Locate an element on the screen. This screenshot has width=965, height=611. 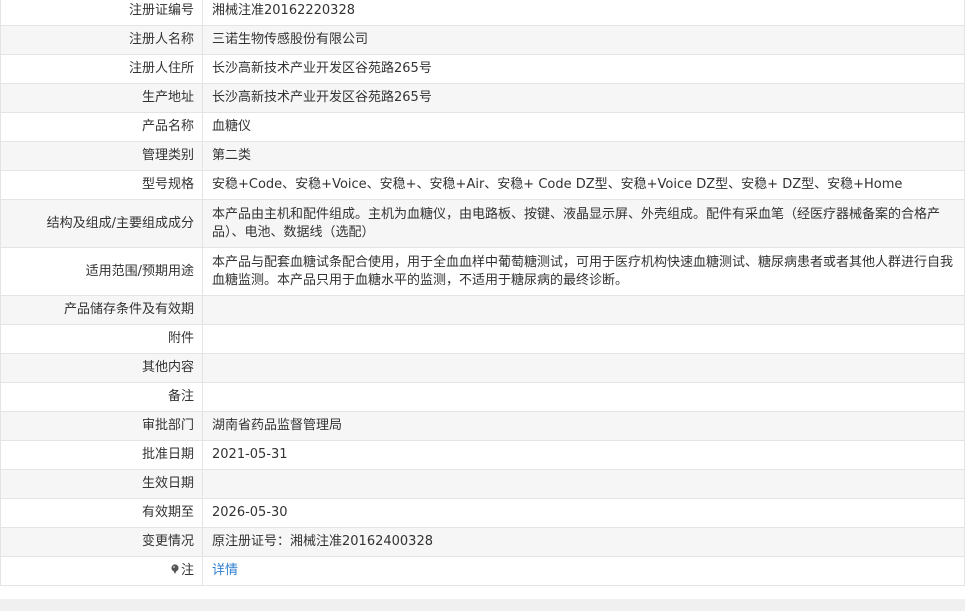
value-approval-date: 2021-05-31 is located at coordinates (583, 455).